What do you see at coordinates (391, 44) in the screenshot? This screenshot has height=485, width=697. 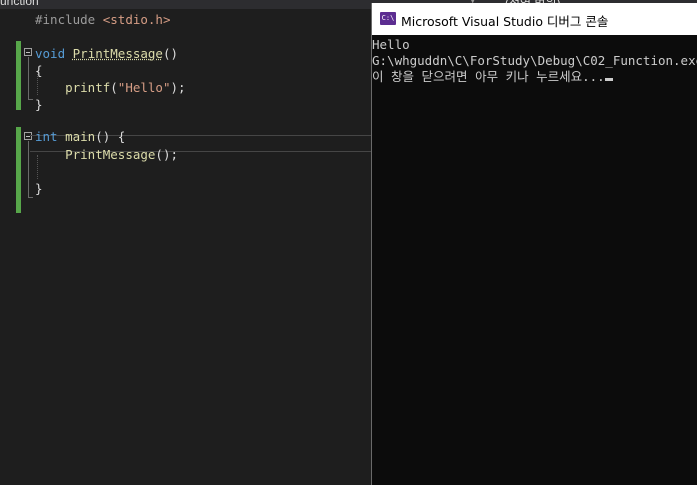 I see `console-line: Hello` at bounding box center [391, 44].